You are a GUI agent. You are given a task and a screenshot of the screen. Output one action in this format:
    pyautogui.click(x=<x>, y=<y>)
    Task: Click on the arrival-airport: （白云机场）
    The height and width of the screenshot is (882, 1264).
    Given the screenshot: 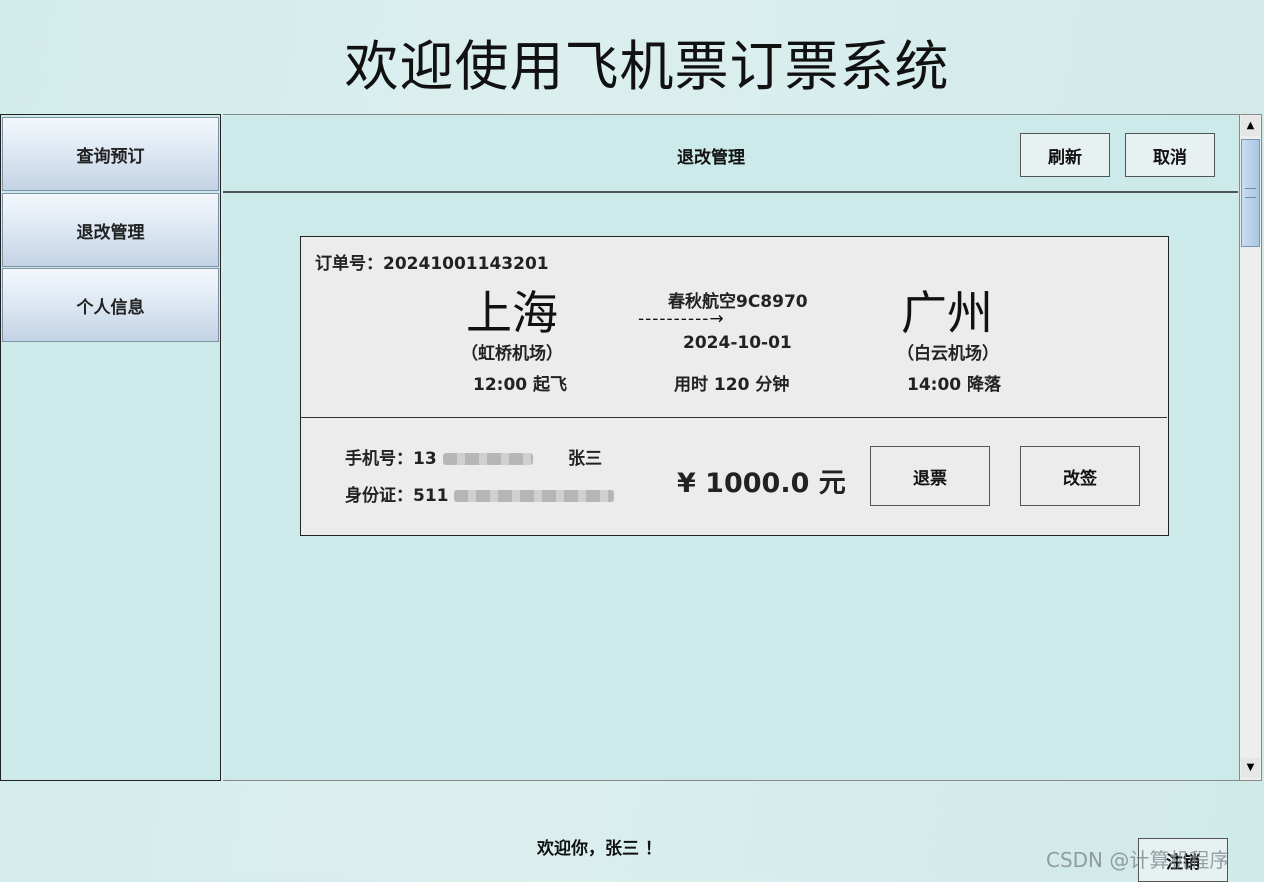 What is the action you would take?
    pyautogui.click(x=948, y=354)
    